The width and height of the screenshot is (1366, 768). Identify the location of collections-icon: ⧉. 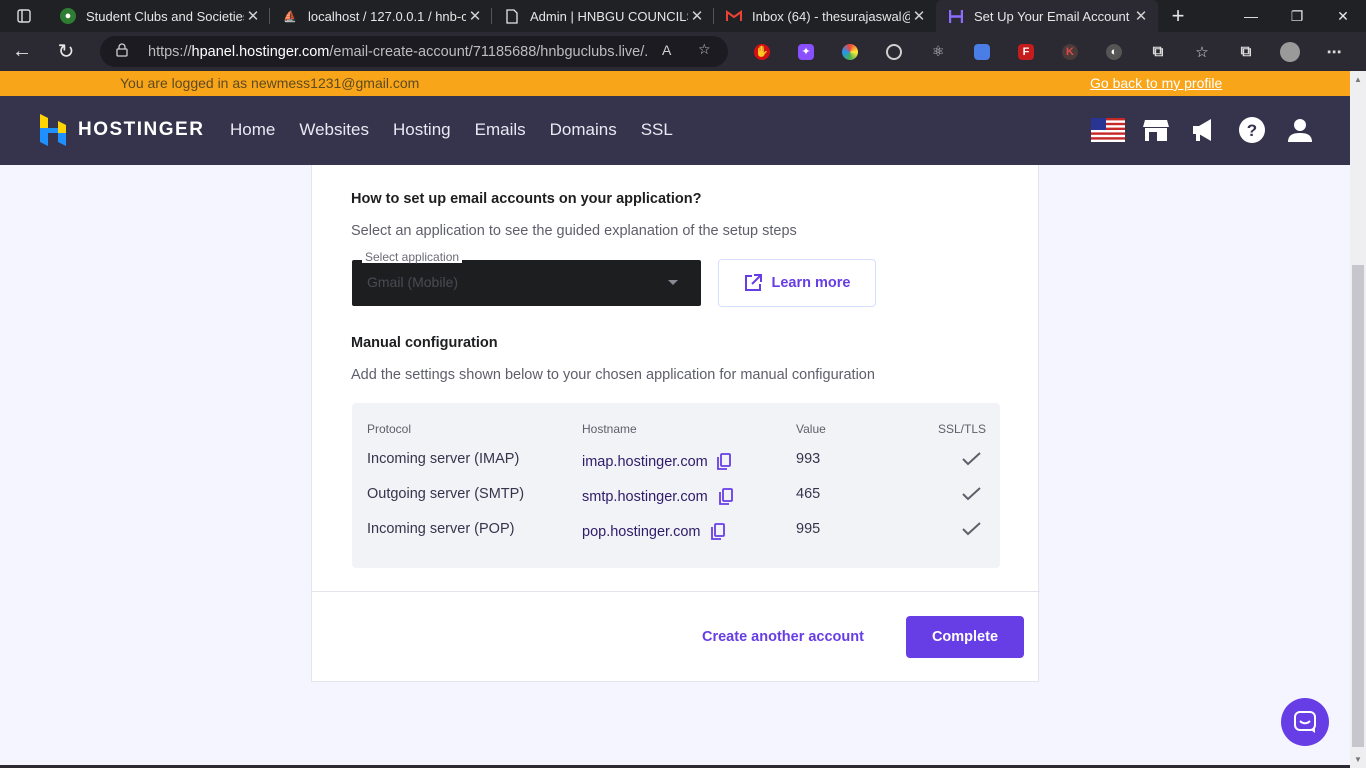
(1246, 51).